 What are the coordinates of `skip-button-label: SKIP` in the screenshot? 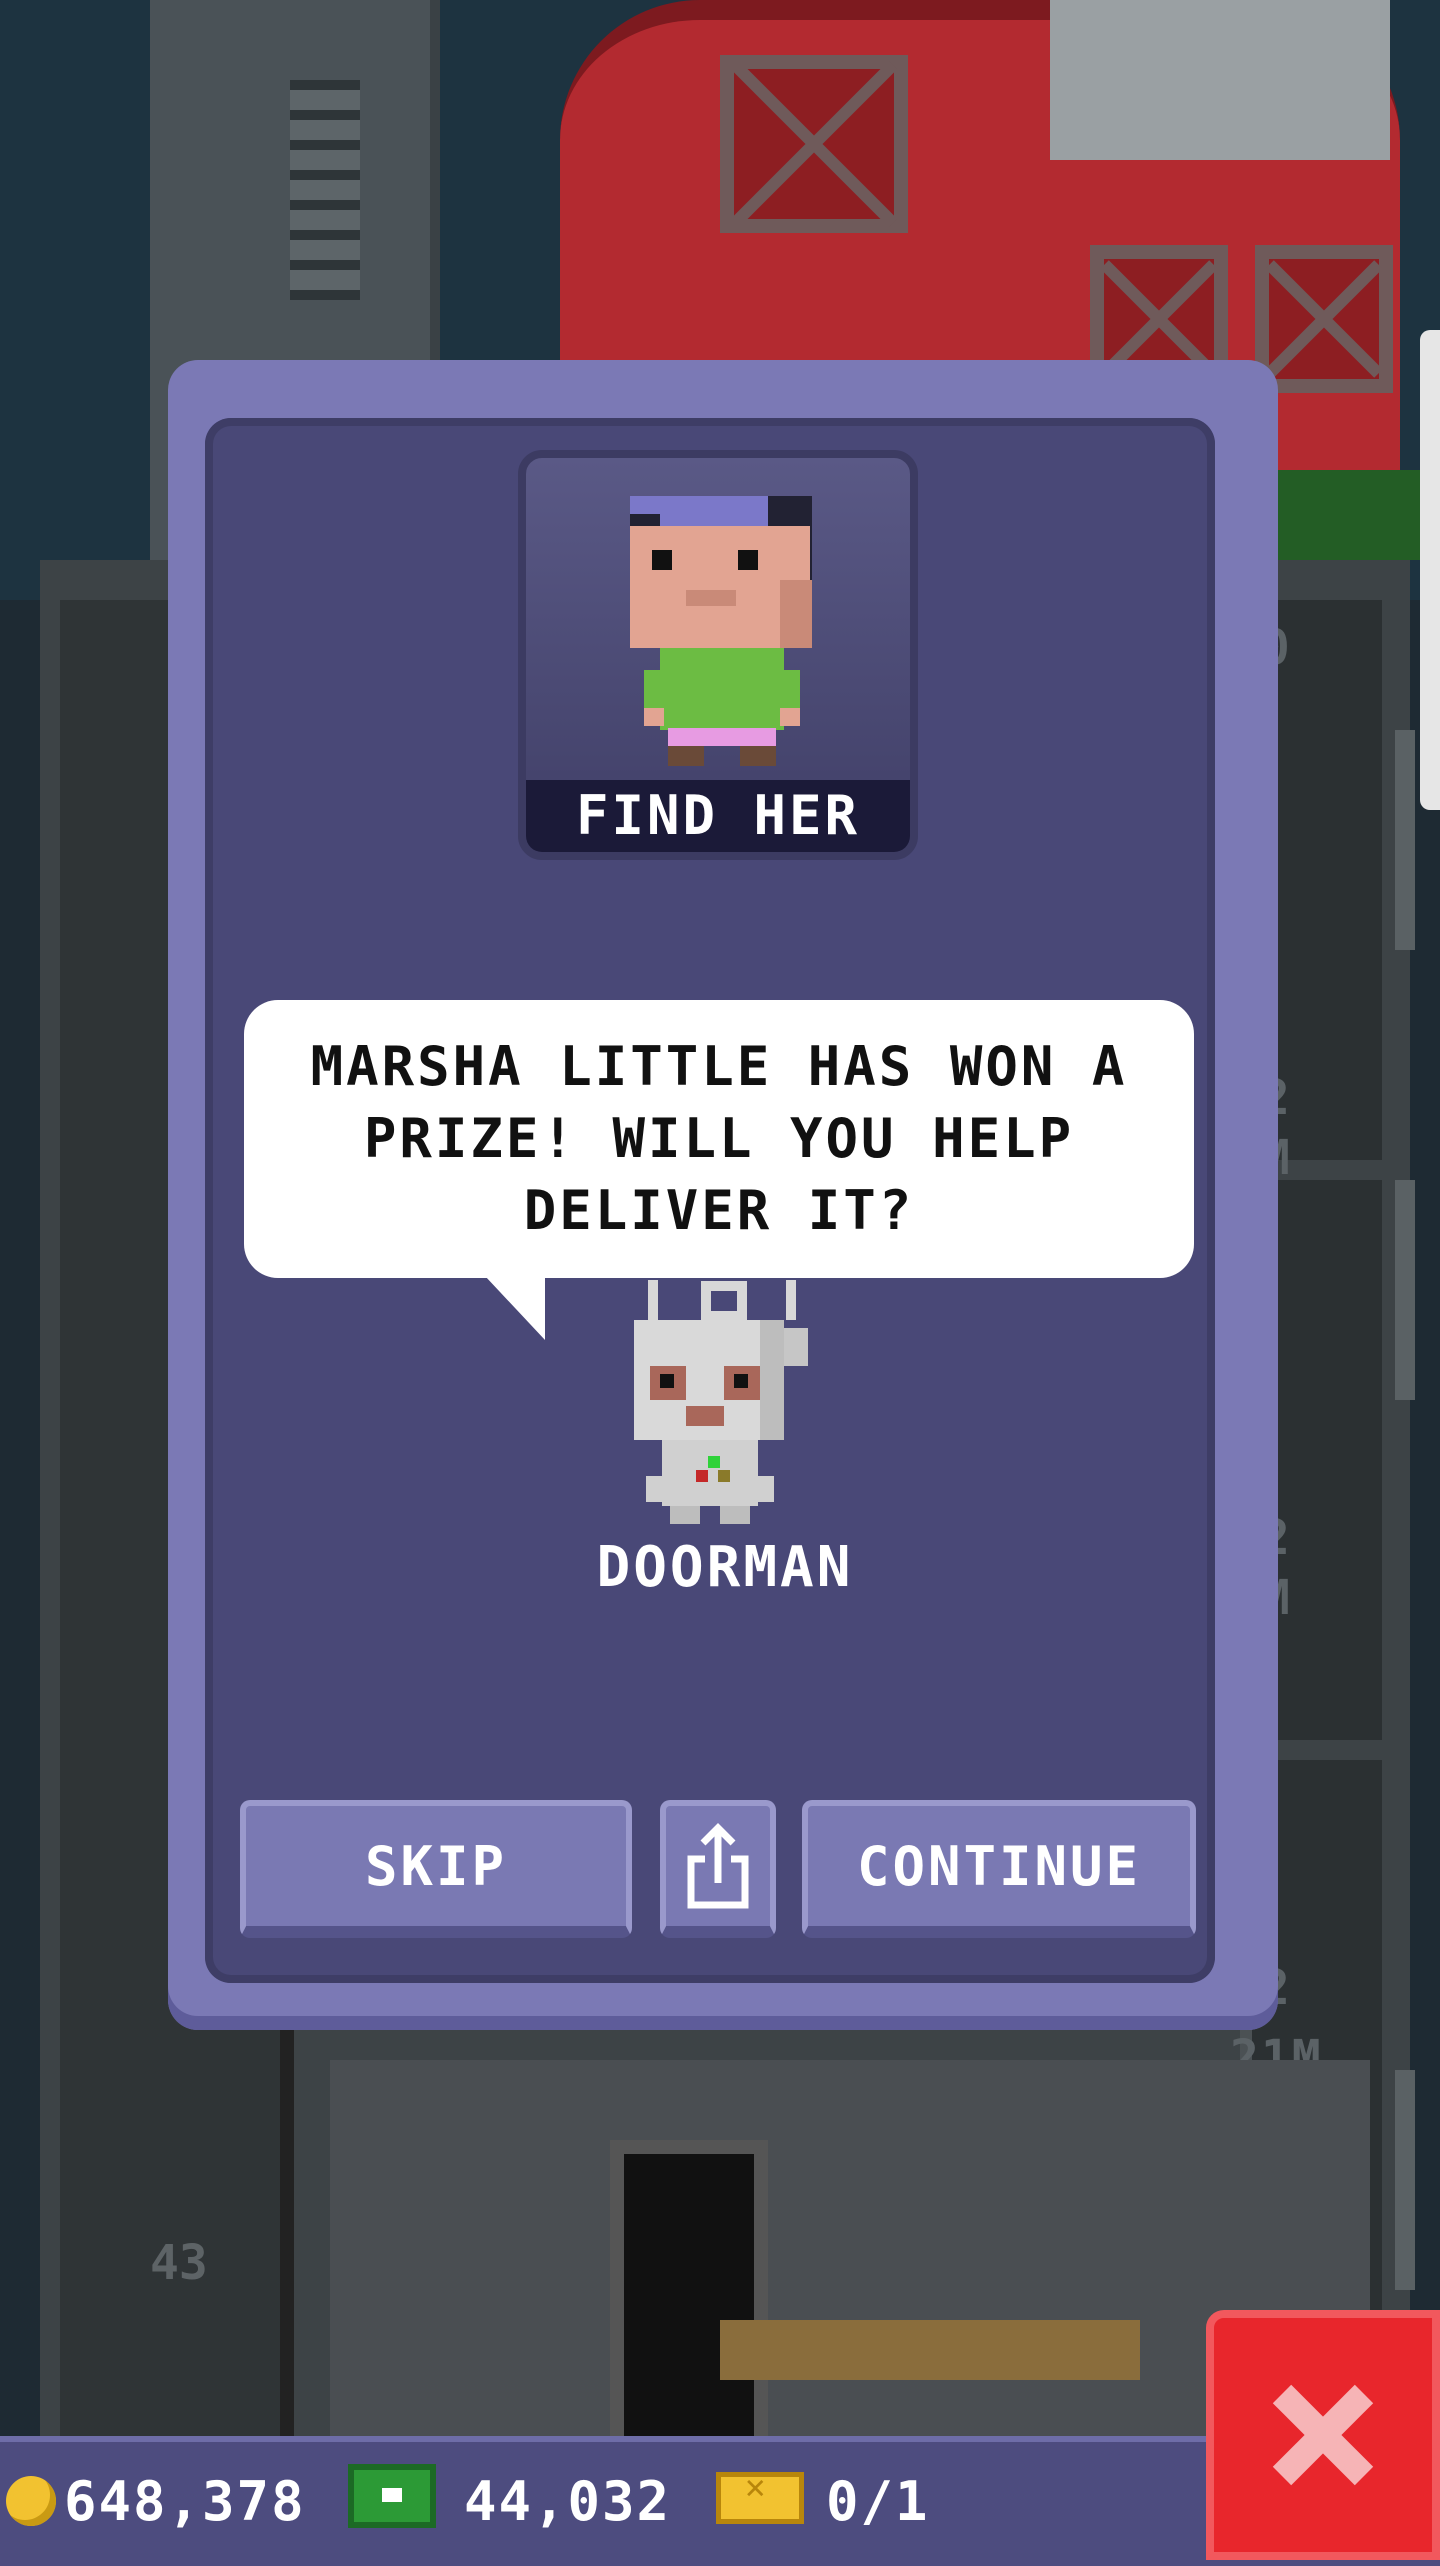 It's located at (436, 1866).